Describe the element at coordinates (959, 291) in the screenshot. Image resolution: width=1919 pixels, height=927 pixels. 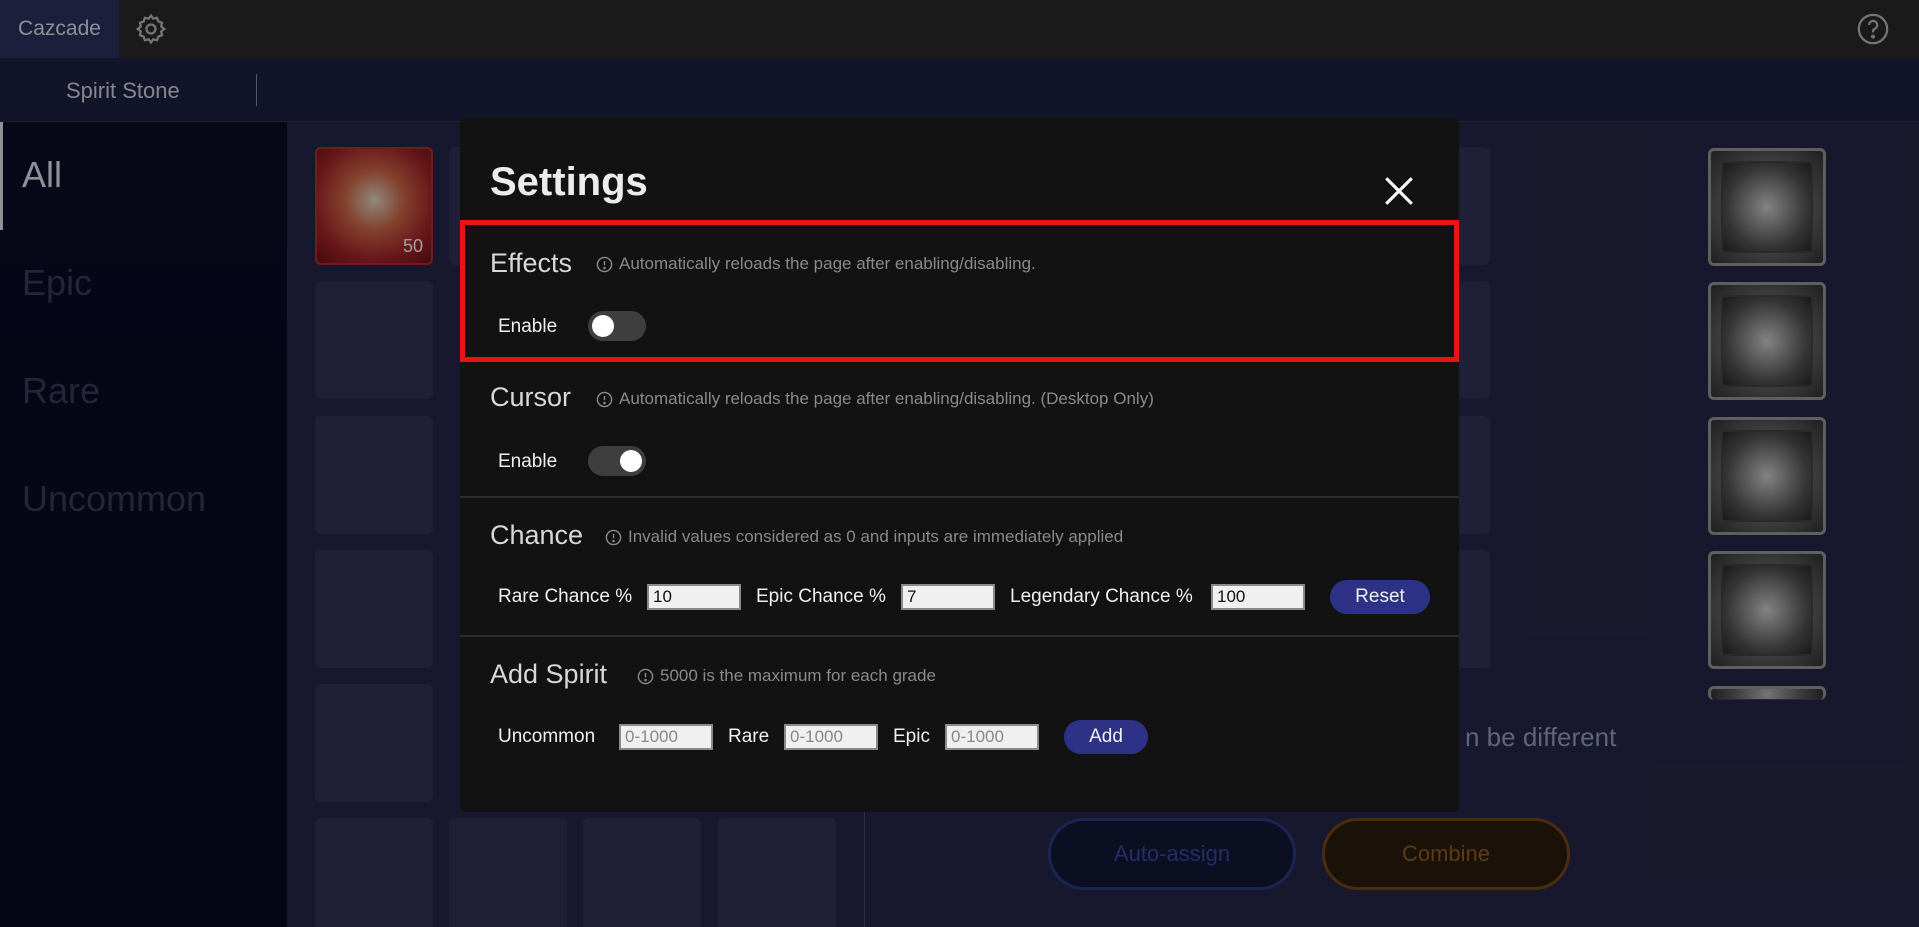
I see `highlight-box` at that location.